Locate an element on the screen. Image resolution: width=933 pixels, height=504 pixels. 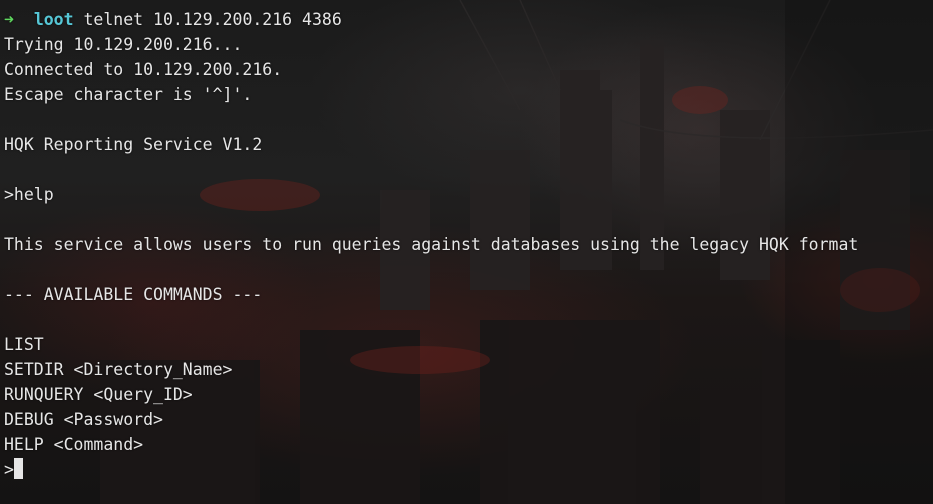
output-line: DEBUG <Password> is located at coordinates (83, 419).